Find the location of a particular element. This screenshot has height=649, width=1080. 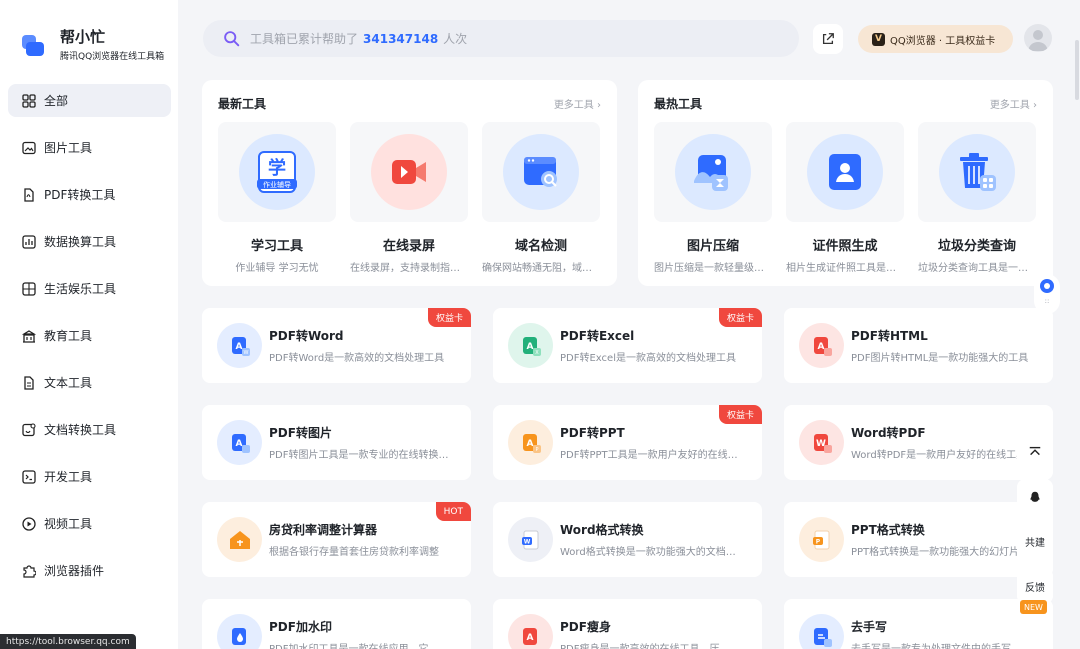

sidebar-item-10: 浏览器插件 is located at coordinates (89, 570).